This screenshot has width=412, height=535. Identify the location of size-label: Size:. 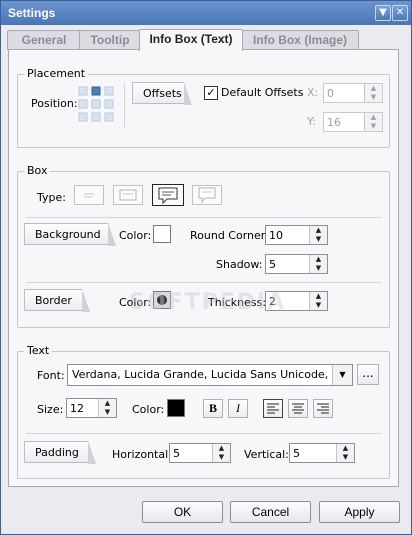
(50, 409).